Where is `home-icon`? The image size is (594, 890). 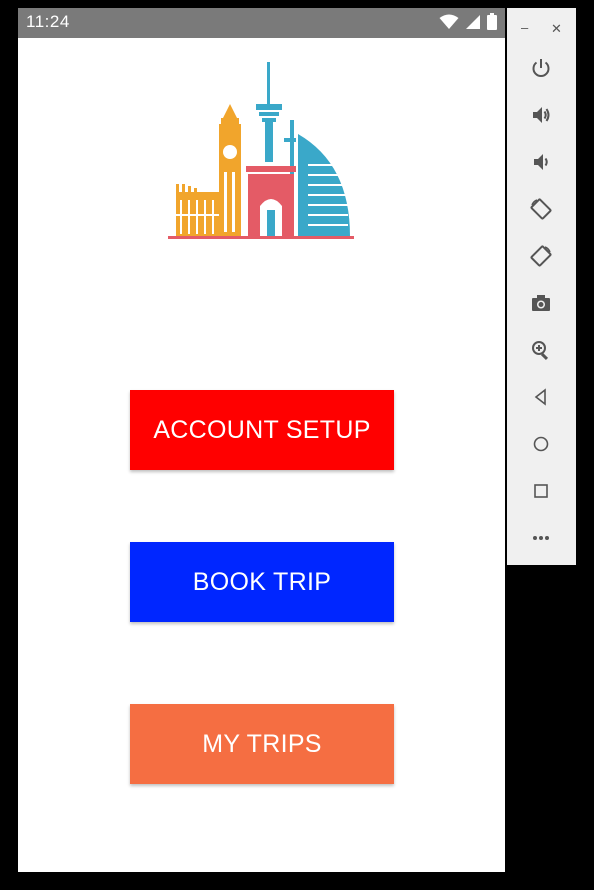
home-icon is located at coordinates (541, 444).